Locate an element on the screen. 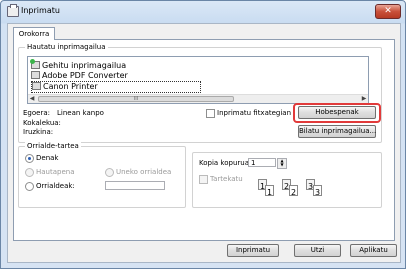  horizontal-scrollbar: ◀ III ▶ is located at coordinates (198, 98).